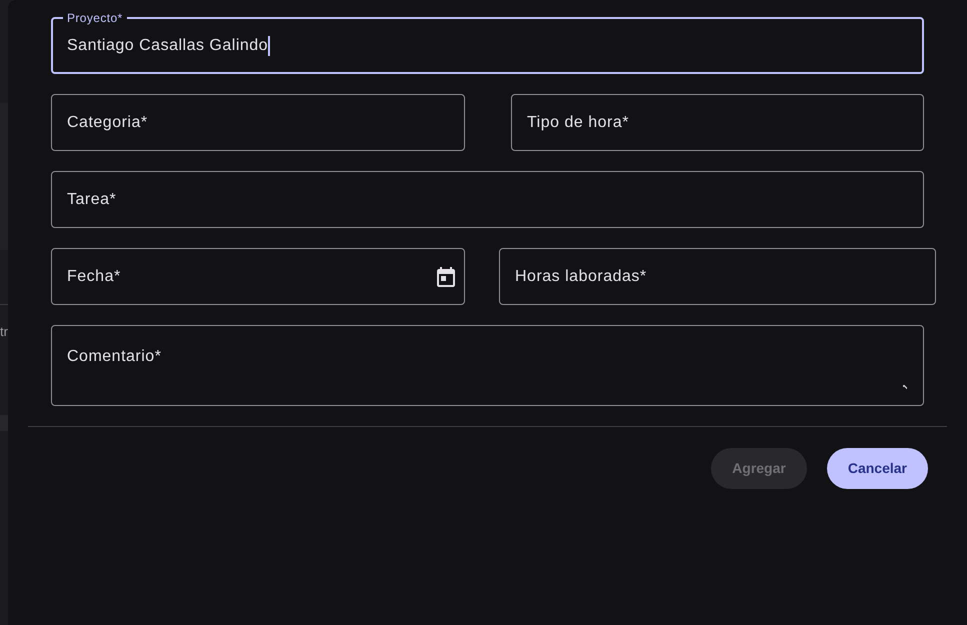  Describe the element at coordinates (487, 365) in the screenshot. I see `text-area: Comentario*` at that location.